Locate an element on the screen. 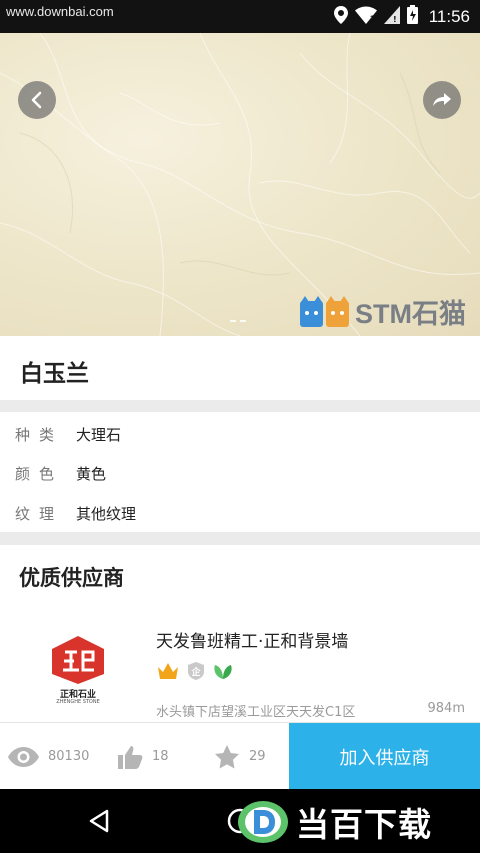  svg-text: 企 is located at coordinates (195, 672).